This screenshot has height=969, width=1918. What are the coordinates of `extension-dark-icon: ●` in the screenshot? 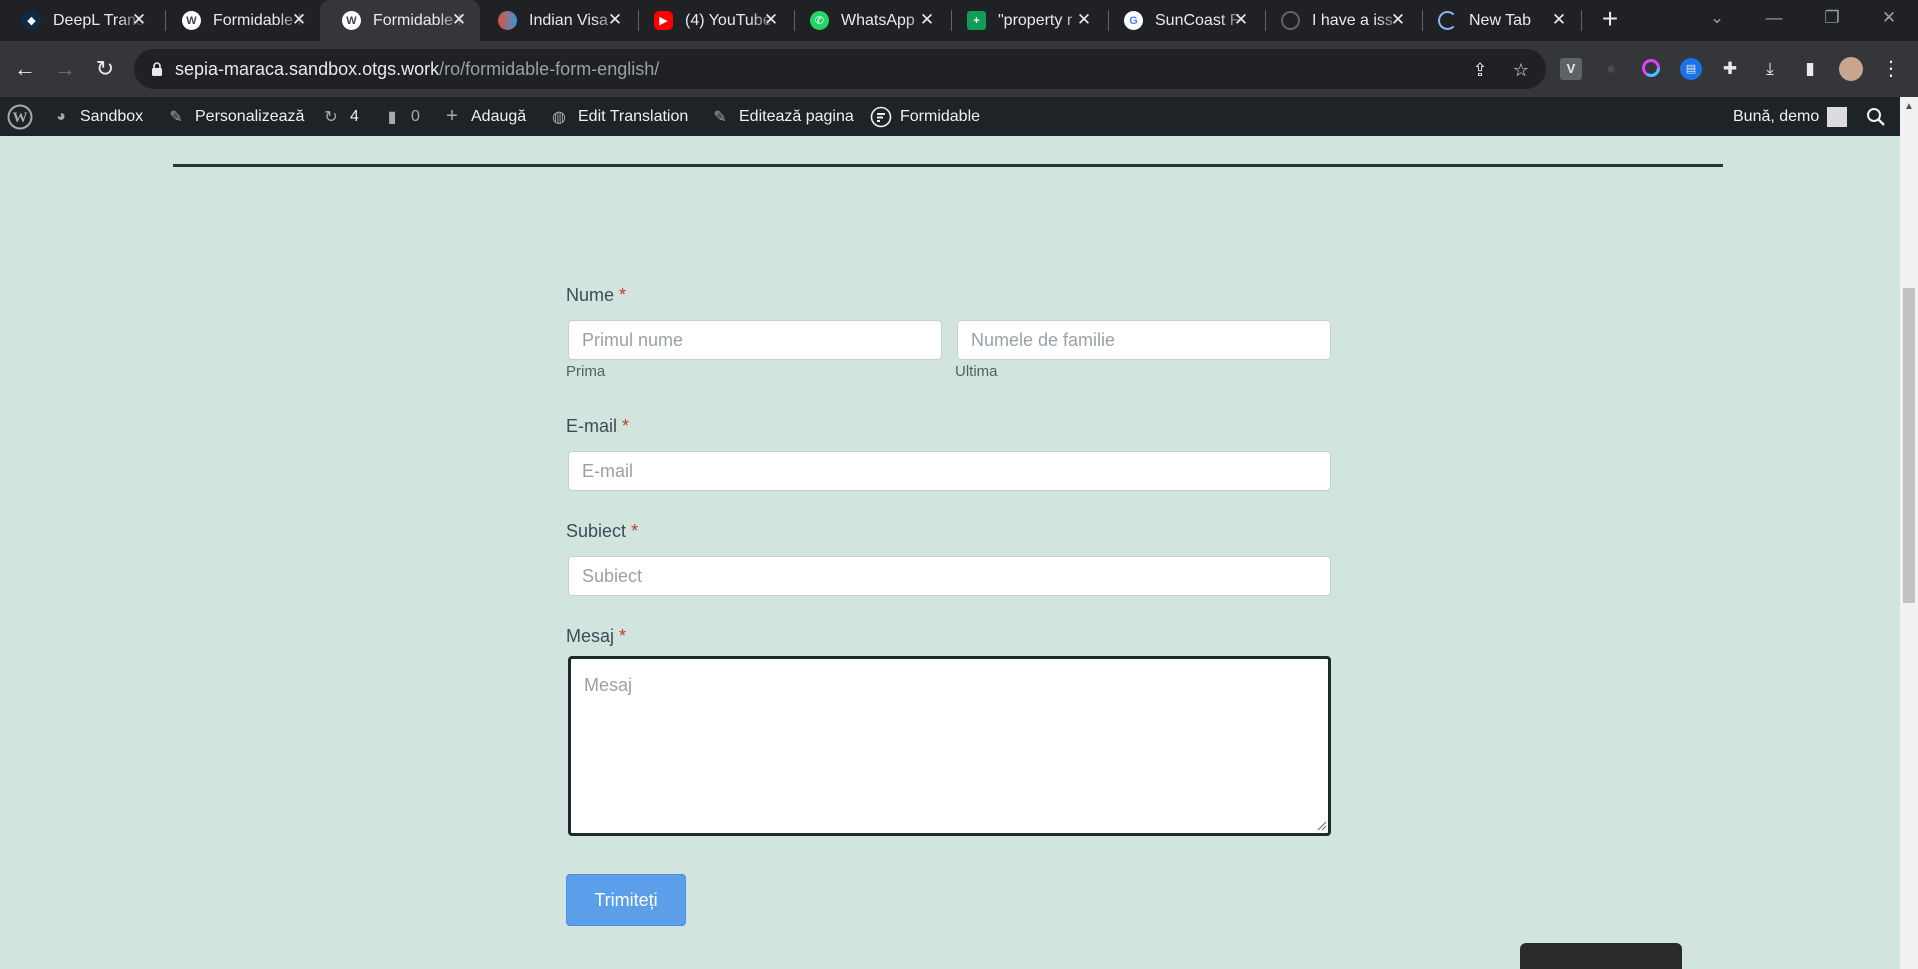 It's located at (1611, 69).